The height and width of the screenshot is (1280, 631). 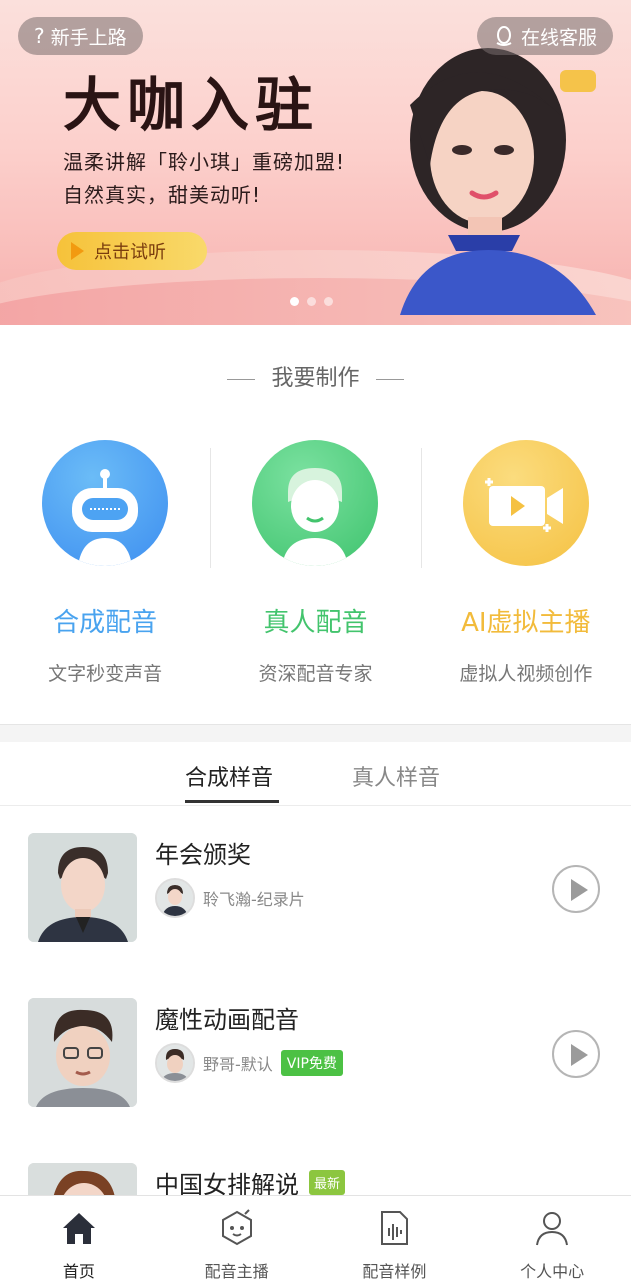 I want to click on nav-personal-center: 个人中心, so click(x=552, y=1238).